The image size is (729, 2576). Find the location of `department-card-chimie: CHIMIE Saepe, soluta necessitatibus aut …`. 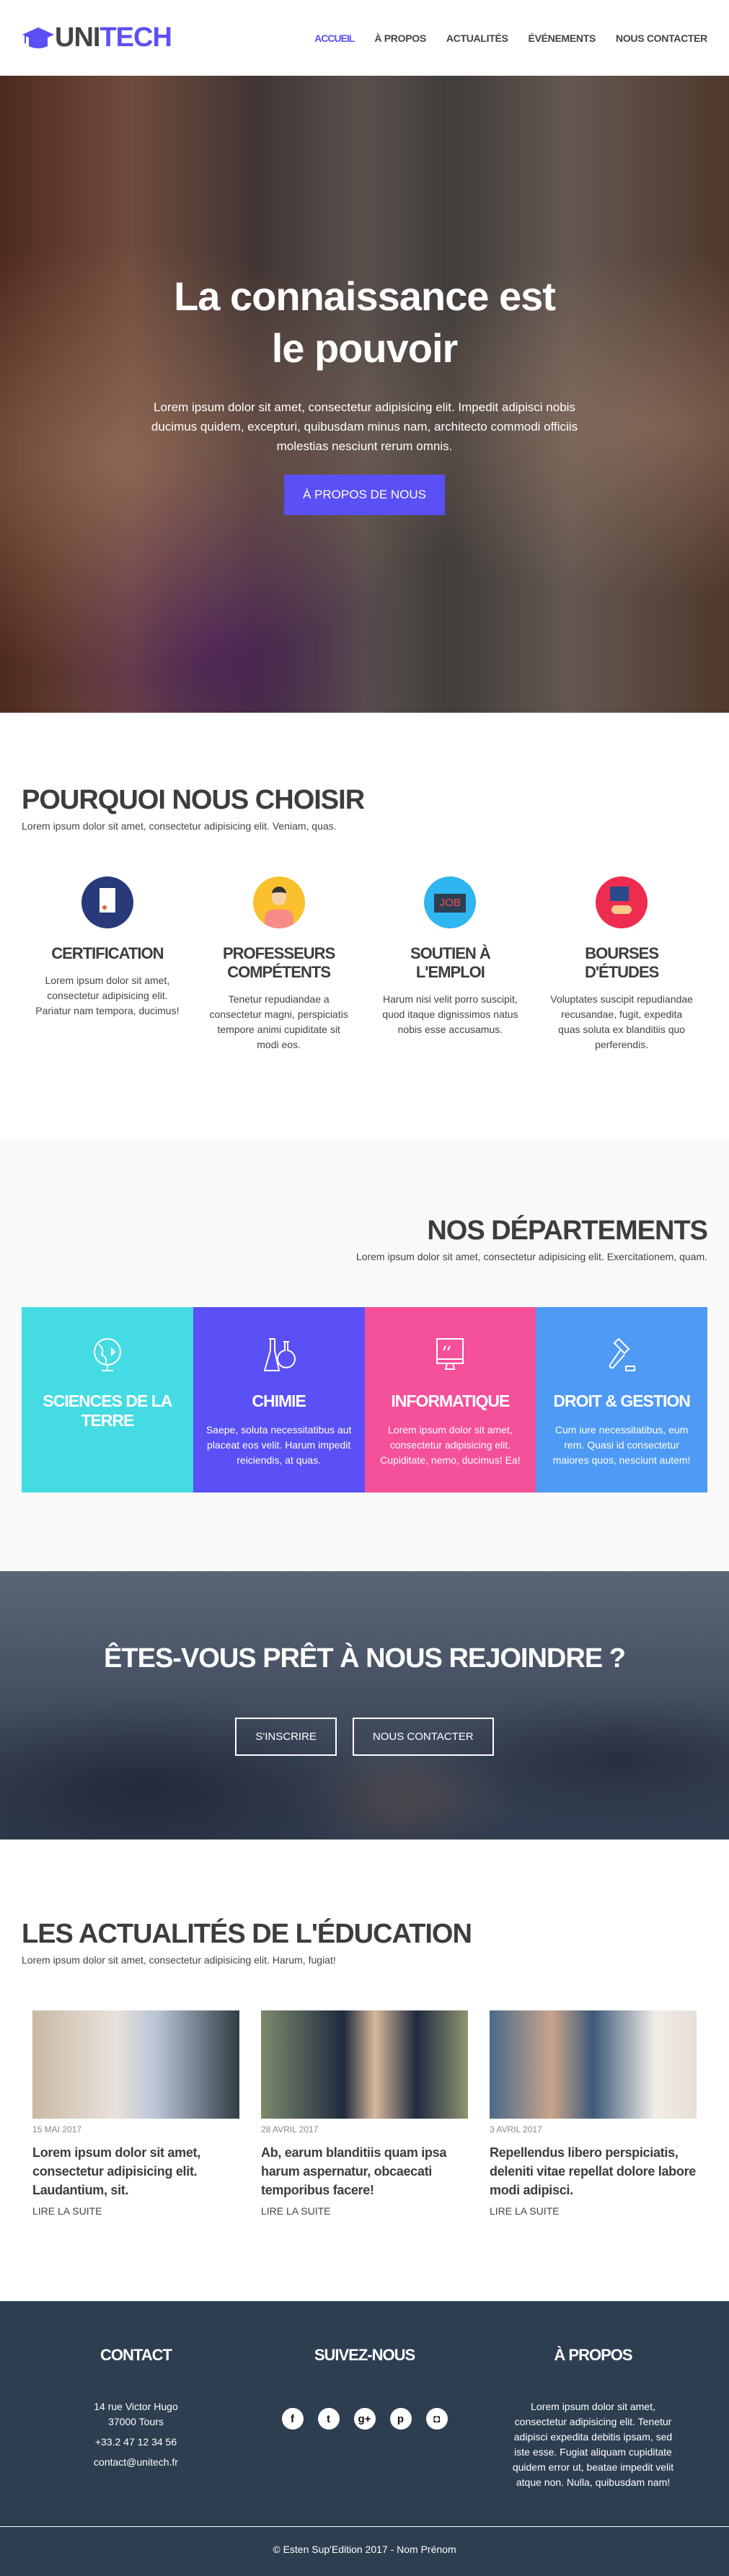

department-card-chimie: CHIMIE Saepe, soluta necessitatibus aut … is located at coordinates (279, 1400).